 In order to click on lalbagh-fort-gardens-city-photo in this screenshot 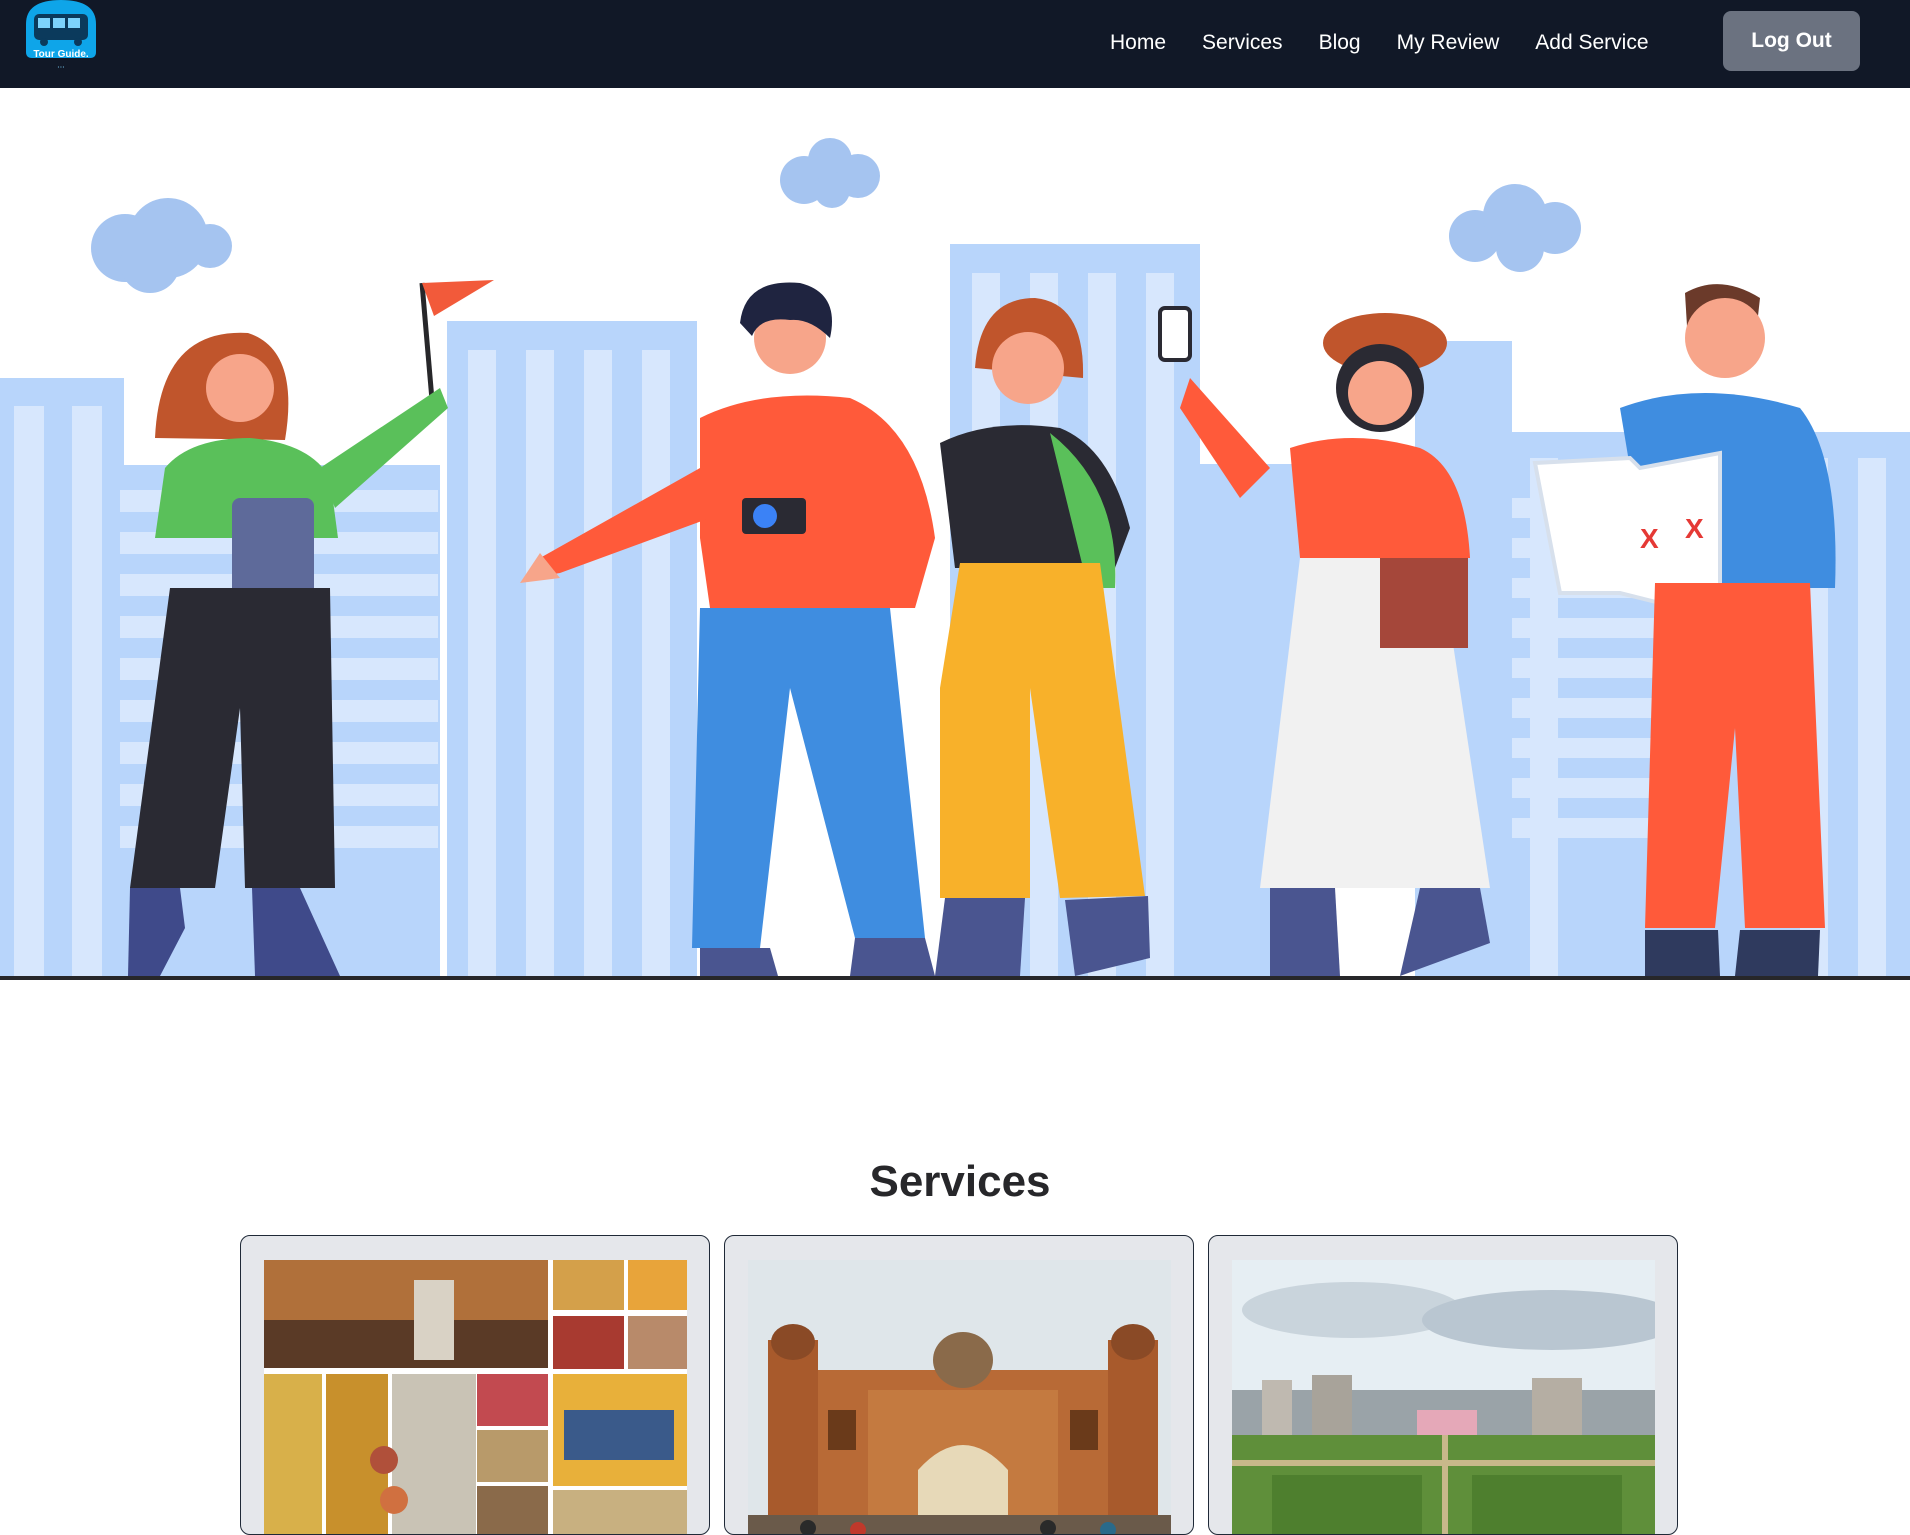, I will do `click(1443, 1397)`.